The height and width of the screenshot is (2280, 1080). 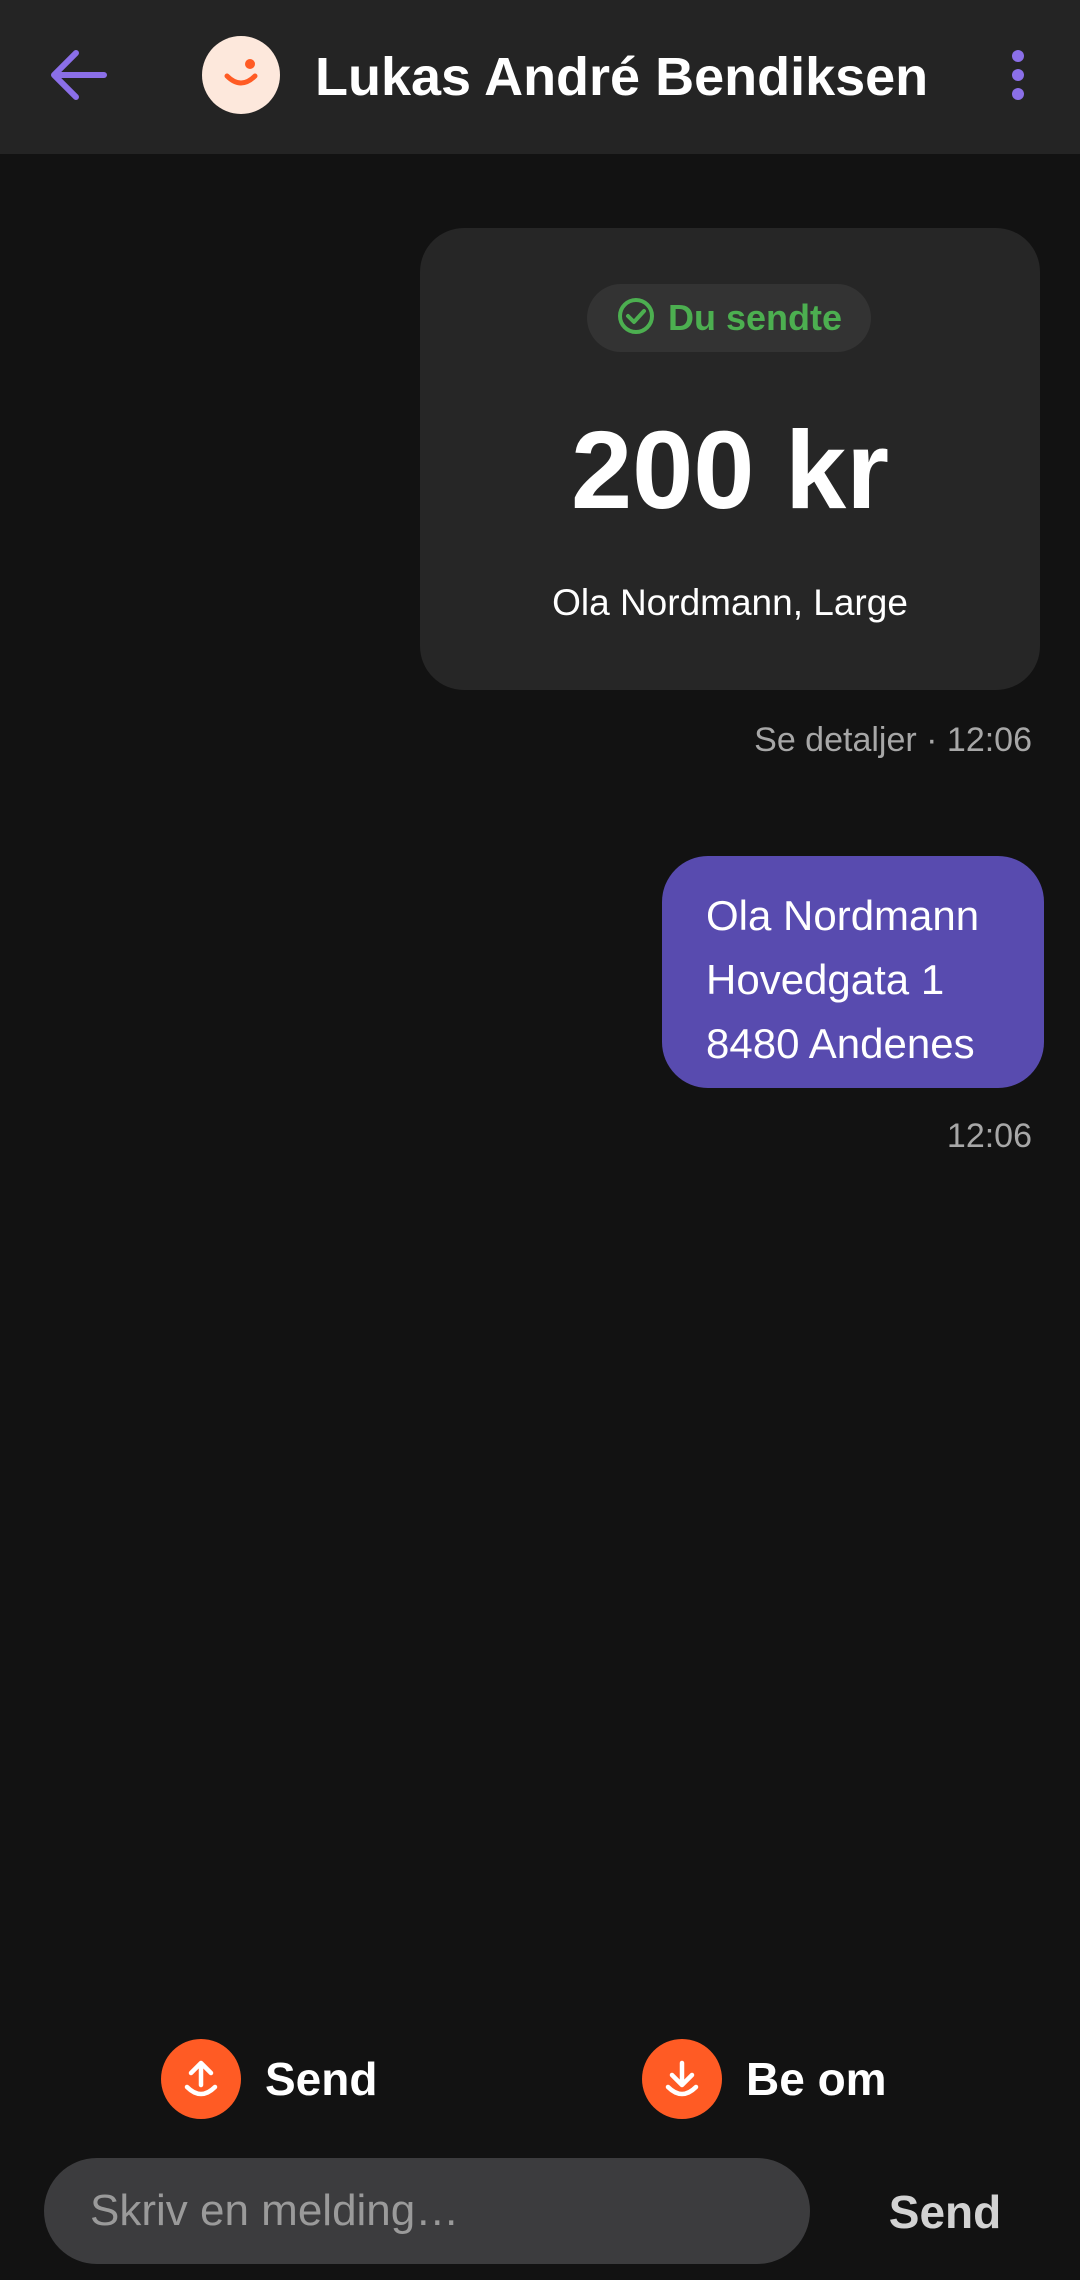 I want to click on send-money-label: Send, so click(x=321, y=2079).